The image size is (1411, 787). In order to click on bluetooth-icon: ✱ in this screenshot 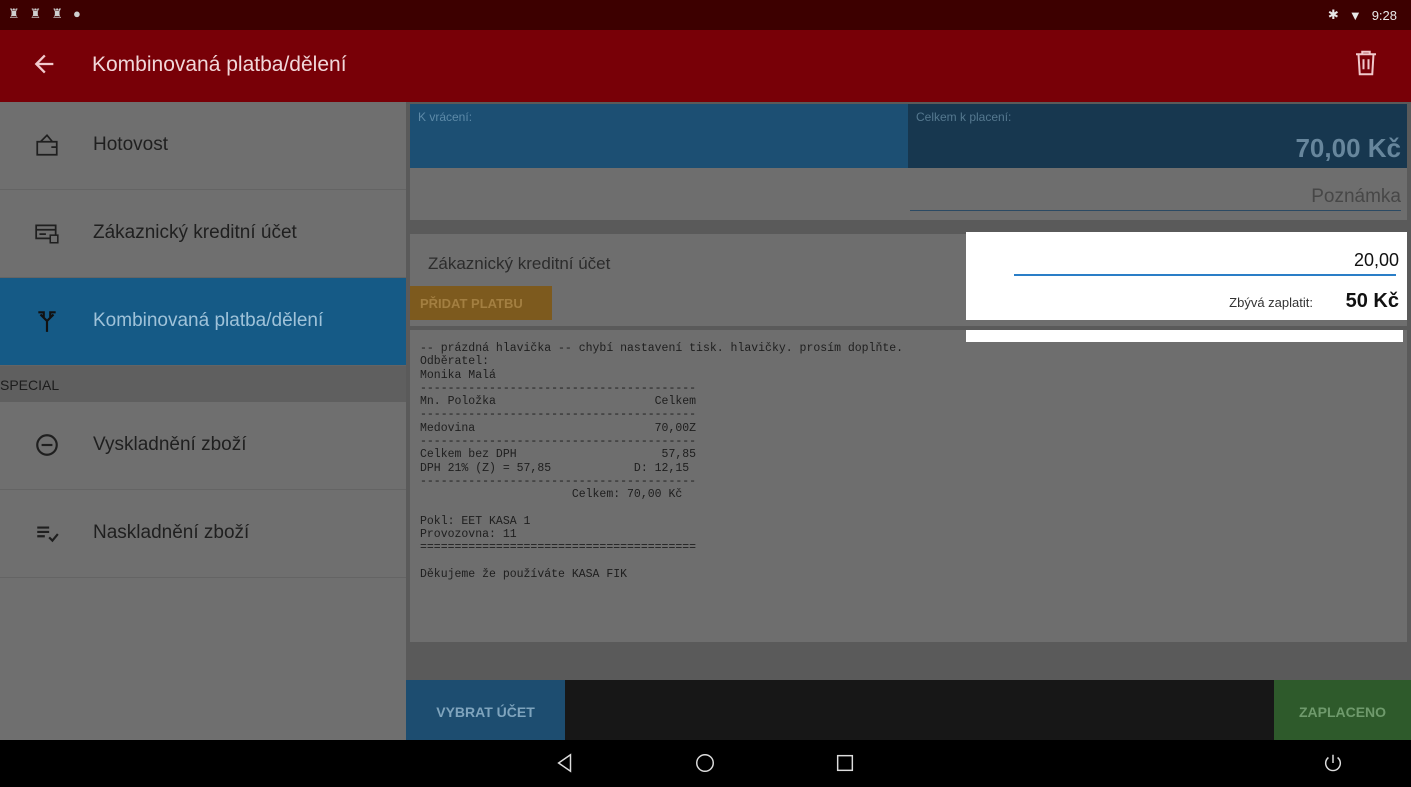, I will do `click(1333, 14)`.